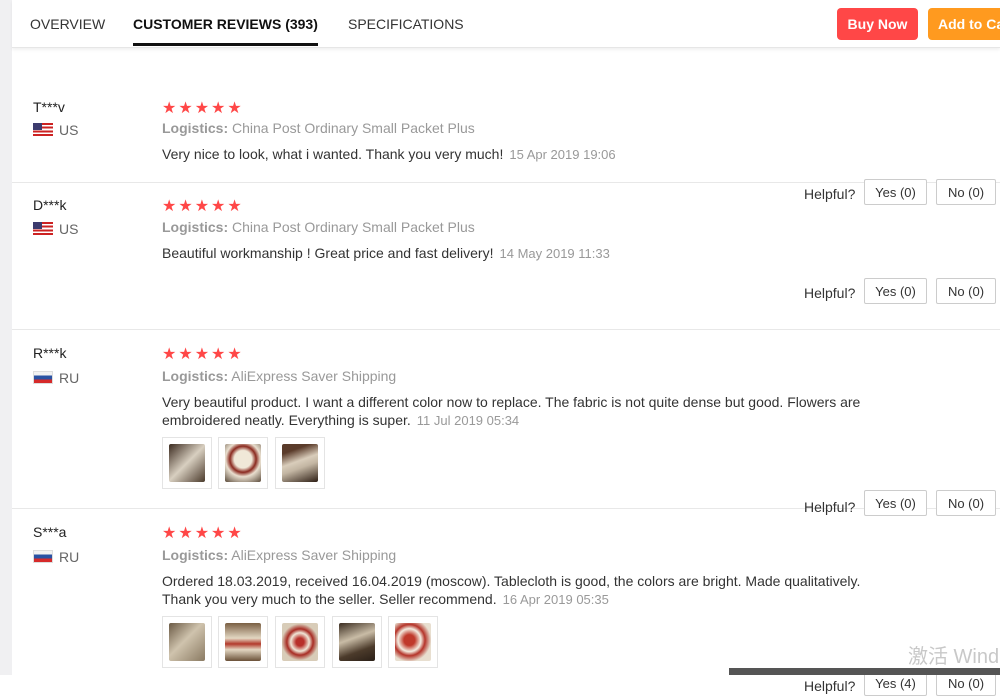  Describe the element at coordinates (864, 671) in the screenshot. I see `horizontal-scrollbar` at that location.